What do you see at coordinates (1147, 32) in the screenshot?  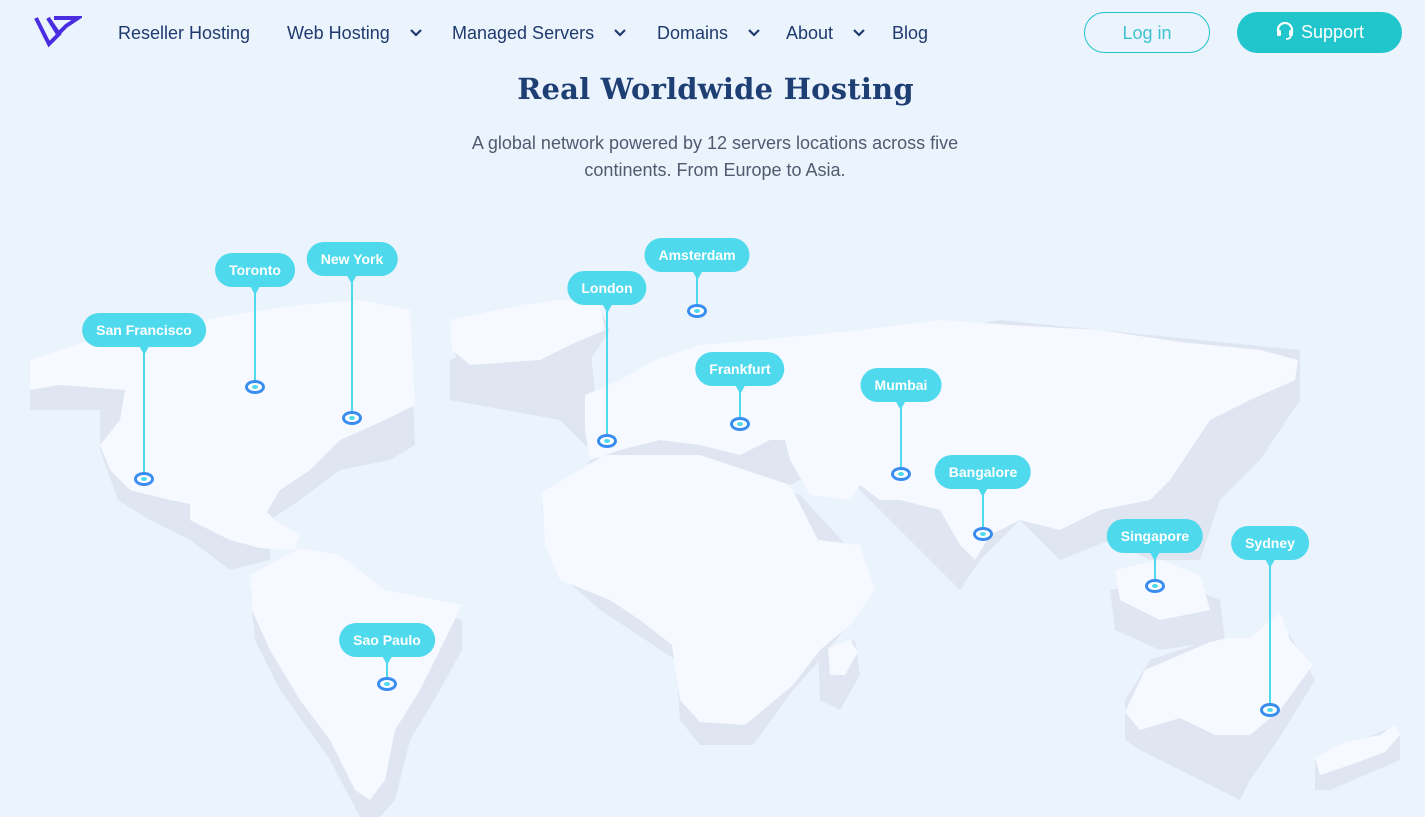 I see `login-button: Log in` at bounding box center [1147, 32].